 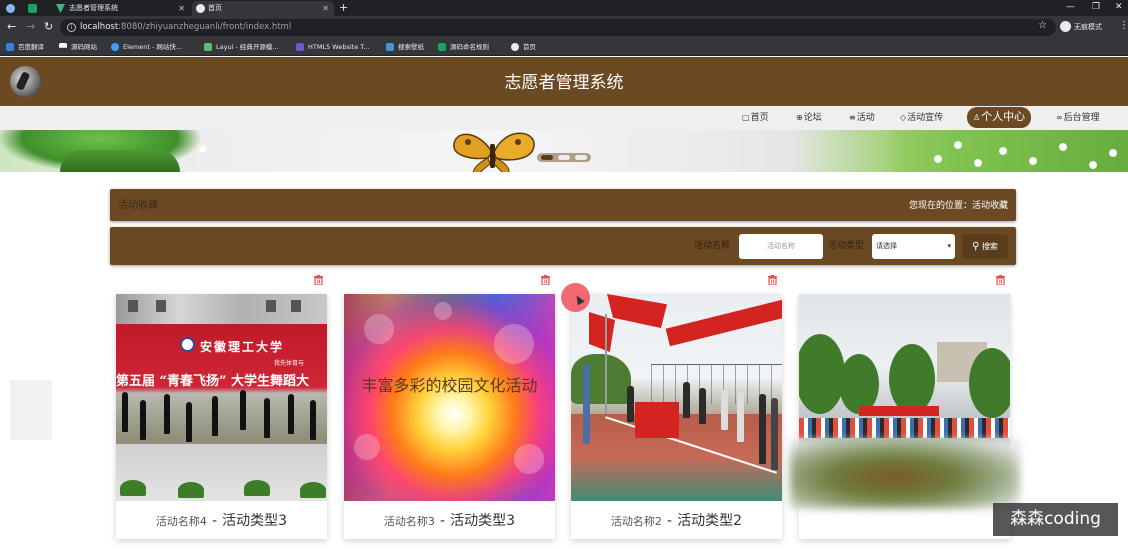 I want to click on activity-image: 丰富多彩的校园文化活动, so click(x=449, y=397).